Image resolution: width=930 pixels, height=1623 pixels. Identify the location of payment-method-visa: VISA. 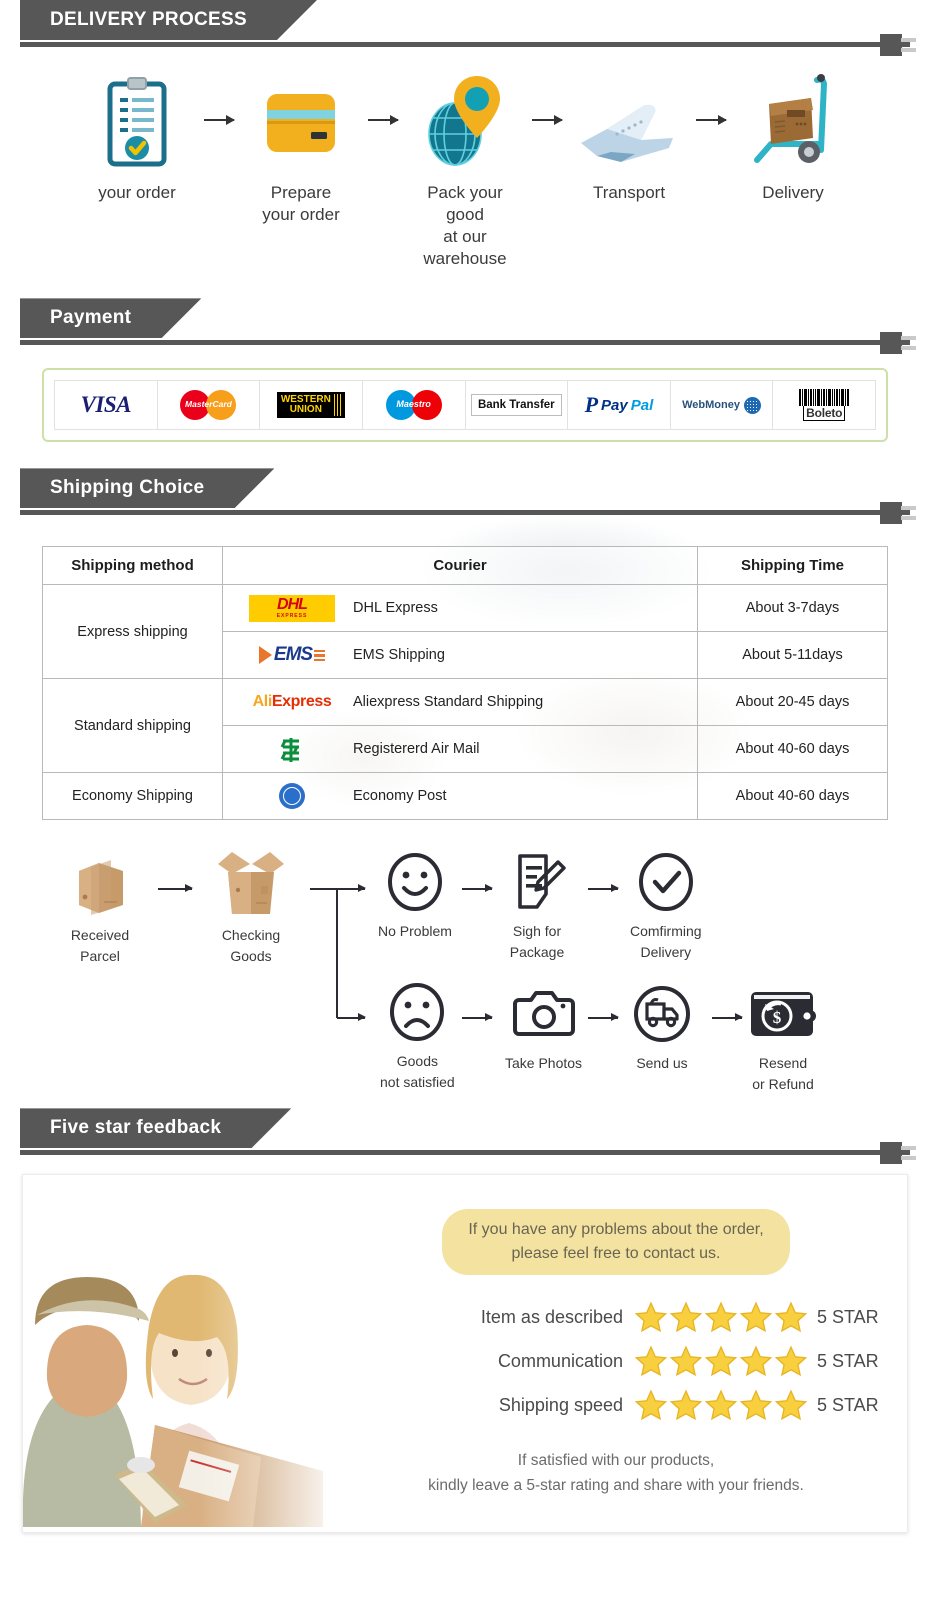
(106, 405).